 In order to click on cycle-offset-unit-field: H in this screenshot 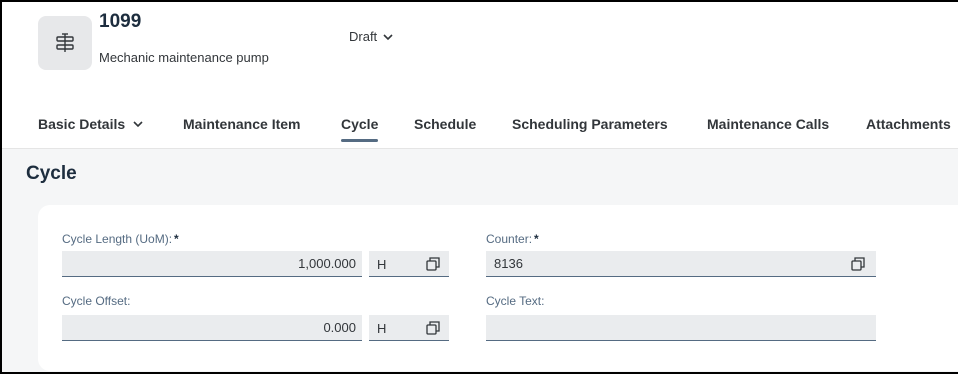, I will do `click(409, 328)`.